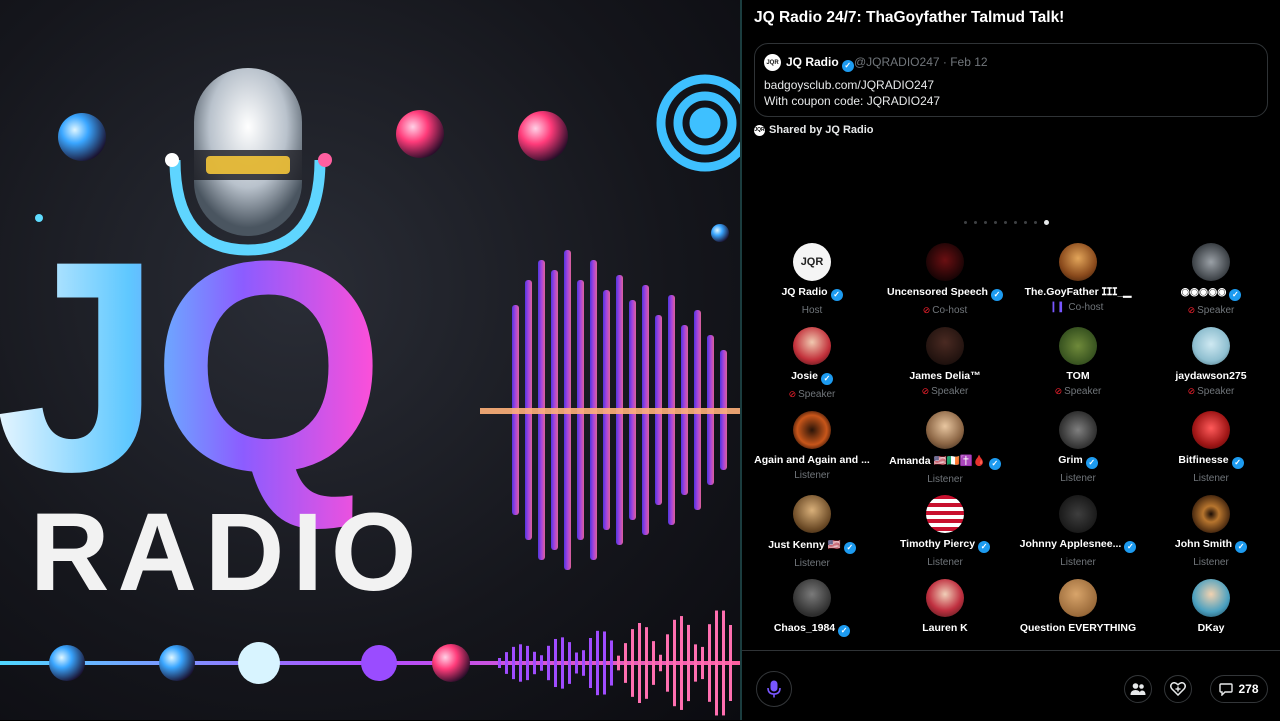 This screenshot has height=721, width=1280. Describe the element at coordinates (849, 85) in the screenshot. I see `tweet-link: badgoysclub.com/JQRADIO247` at that location.